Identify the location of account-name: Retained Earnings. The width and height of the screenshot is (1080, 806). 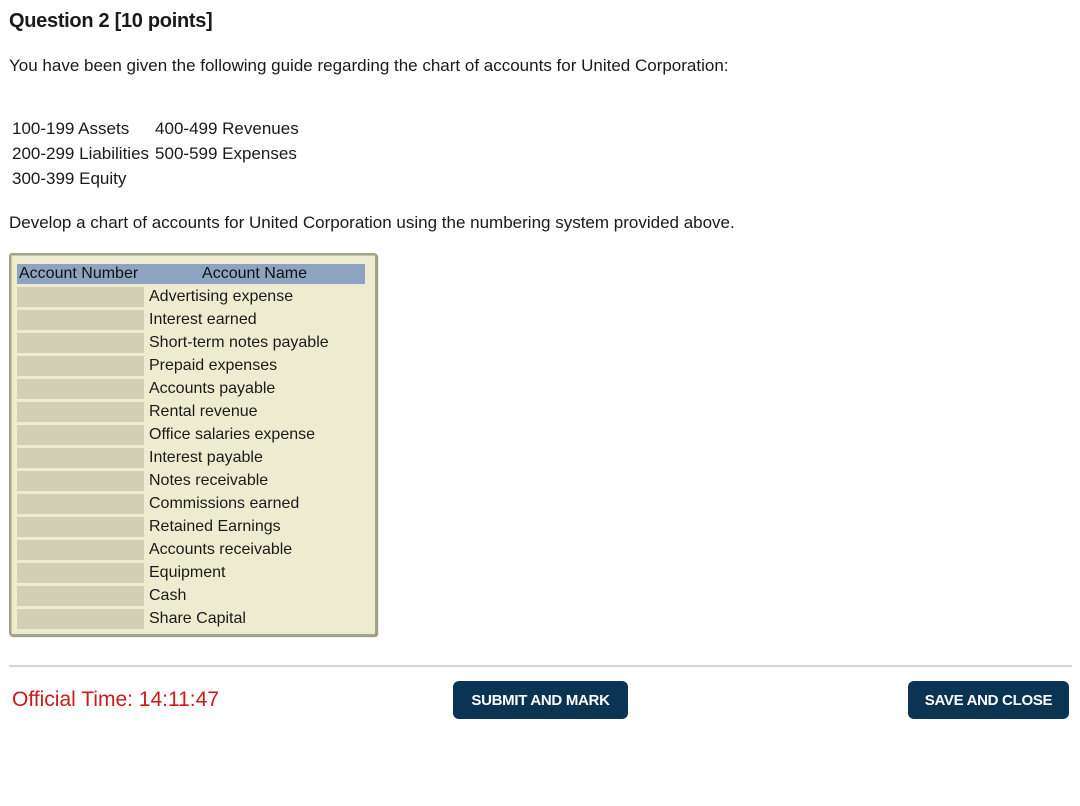
(215, 526).